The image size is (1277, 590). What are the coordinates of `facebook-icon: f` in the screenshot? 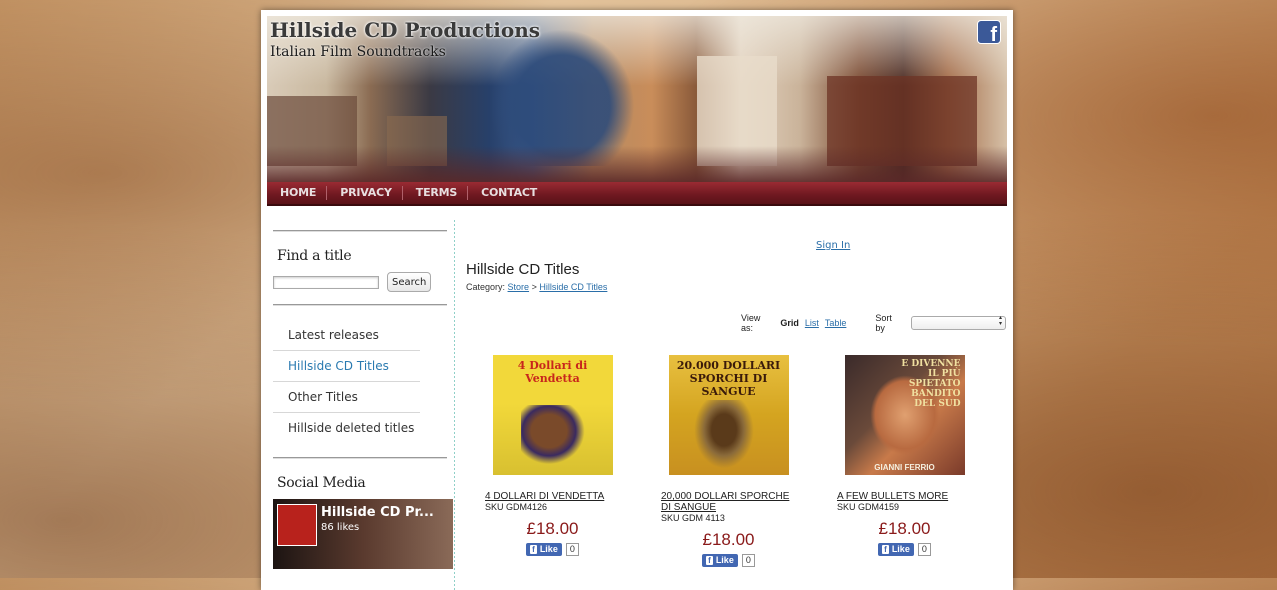 It's located at (989, 33).